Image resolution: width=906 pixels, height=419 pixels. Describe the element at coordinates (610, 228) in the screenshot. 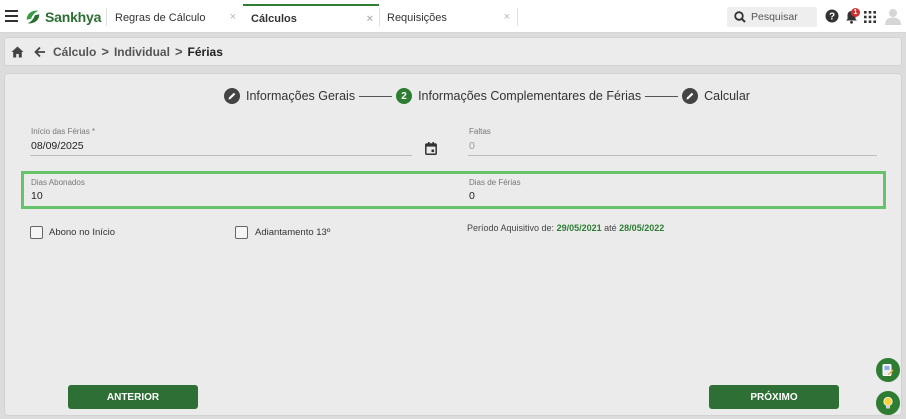

I see `periodo-connector: até` at that location.